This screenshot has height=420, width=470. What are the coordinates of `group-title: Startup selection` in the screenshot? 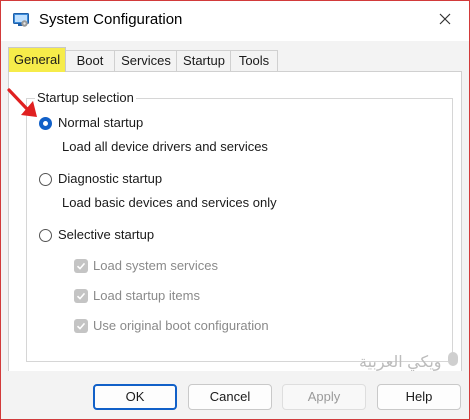 It's located at (85, 97).